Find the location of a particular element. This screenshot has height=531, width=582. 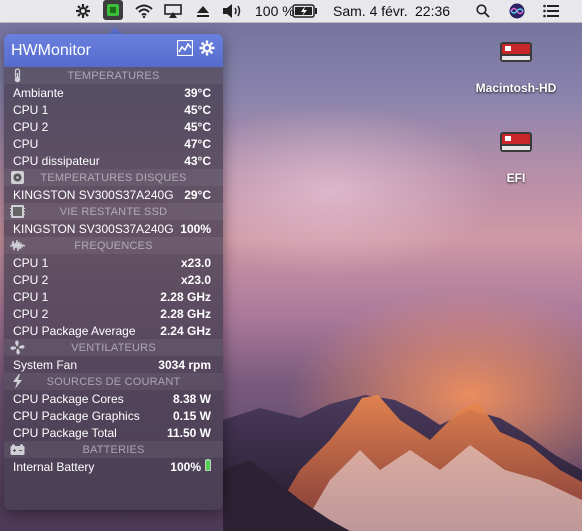

sensor-label: Ambiante is located at coordinates (38, 92).